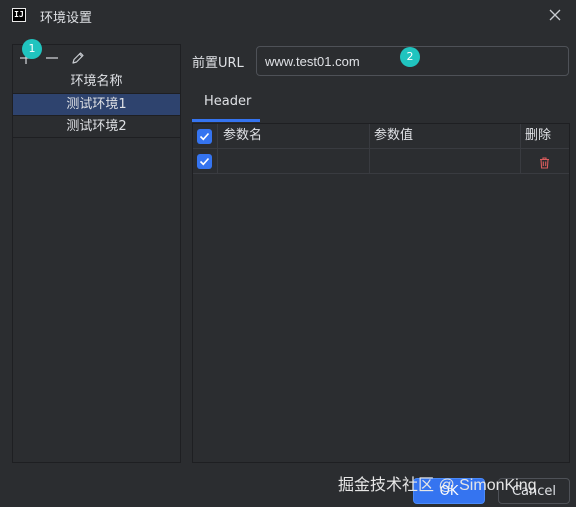 Image resolution: width=576 pixels, height=507 pixels. Describe the element at coordinates (32, 49) in the screenshot. I see `callout-badge-1: 1` at that location.